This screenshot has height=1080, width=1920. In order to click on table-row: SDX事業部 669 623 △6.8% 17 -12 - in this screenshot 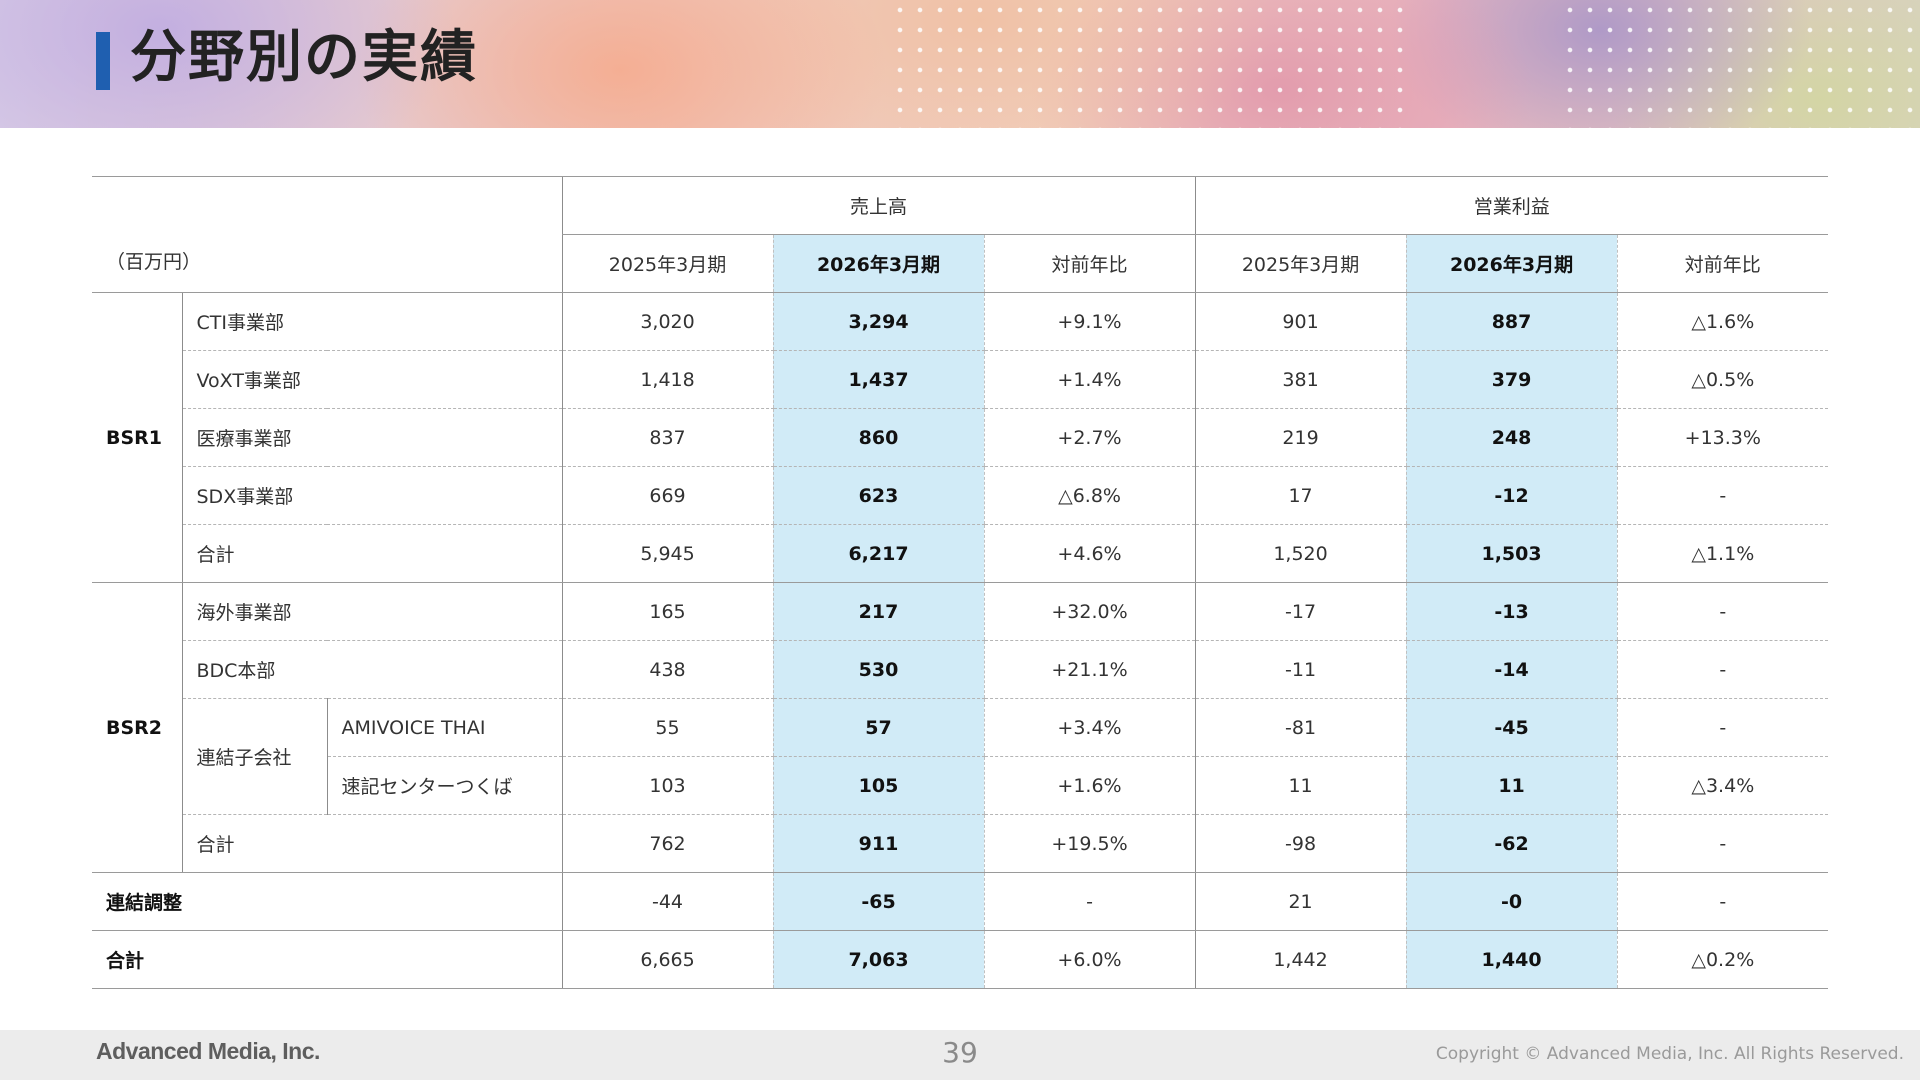, I will do `click(960, 495)`.